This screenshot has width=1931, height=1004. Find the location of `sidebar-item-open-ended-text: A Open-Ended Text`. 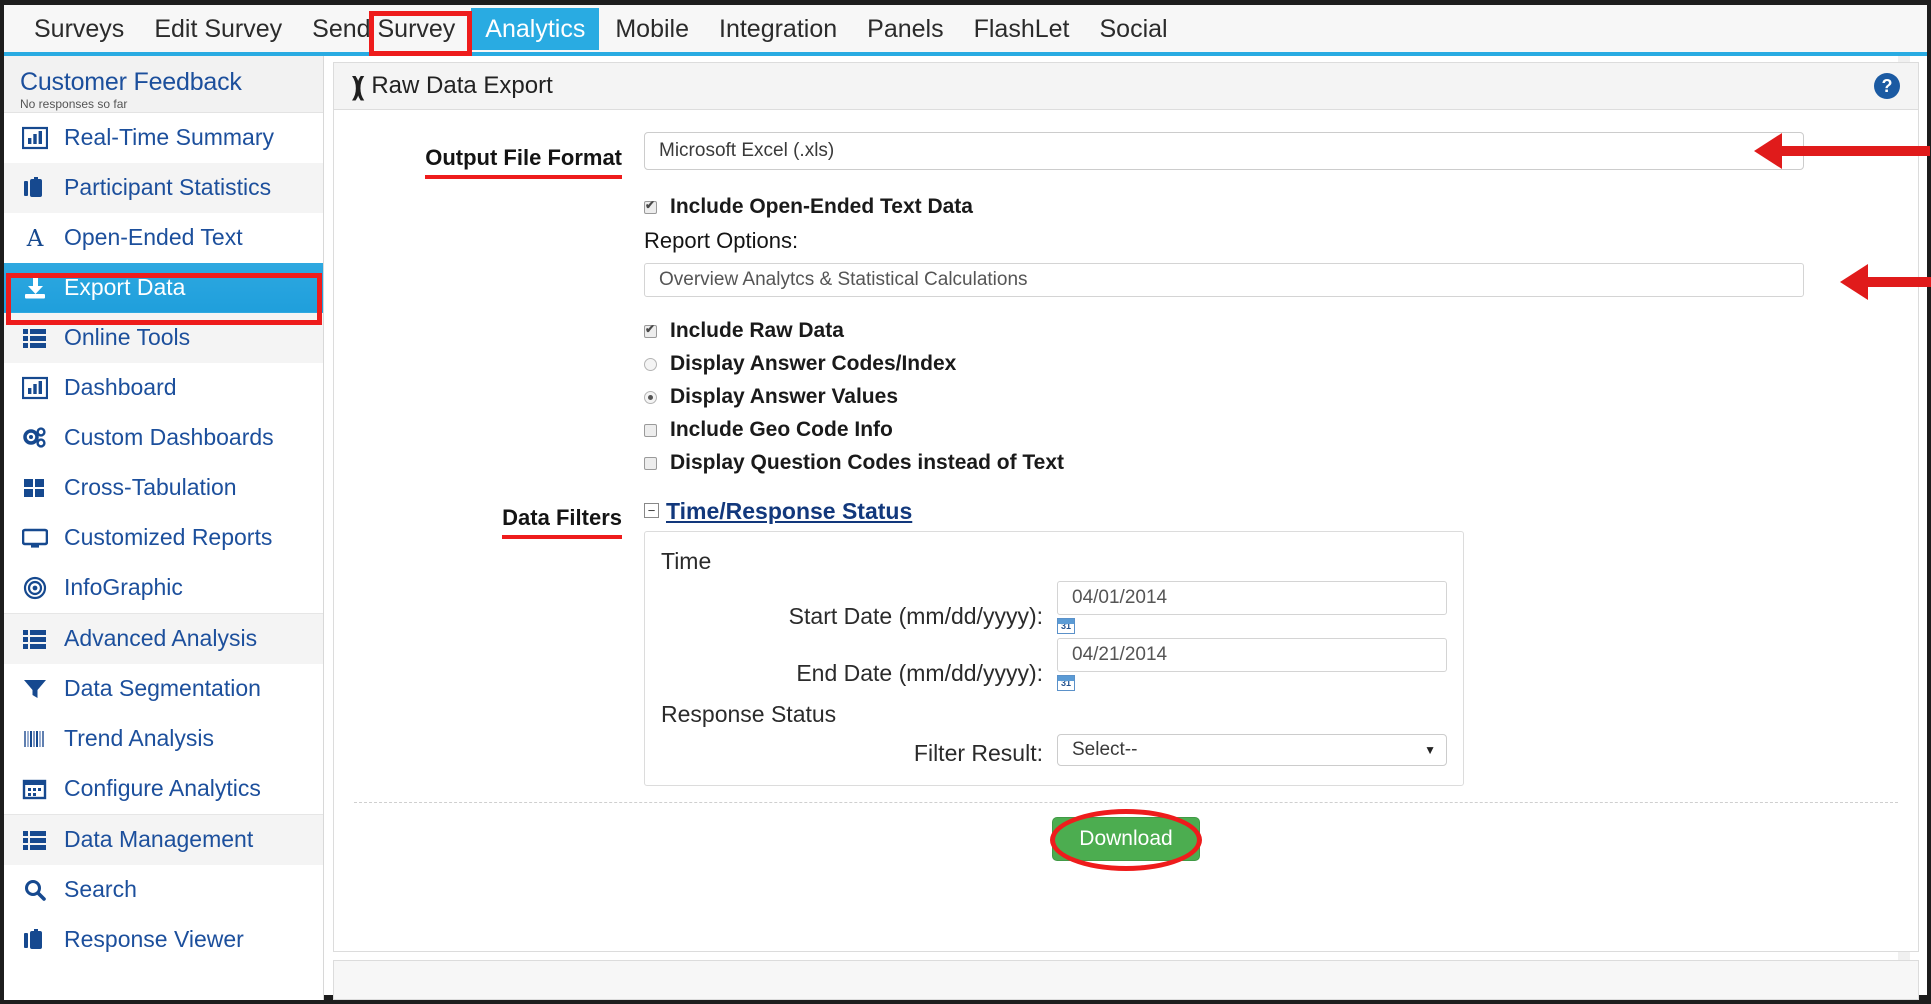

sidebar-item-open-ended-text: A Open-Ended Text is located at coordinates (163, 238).